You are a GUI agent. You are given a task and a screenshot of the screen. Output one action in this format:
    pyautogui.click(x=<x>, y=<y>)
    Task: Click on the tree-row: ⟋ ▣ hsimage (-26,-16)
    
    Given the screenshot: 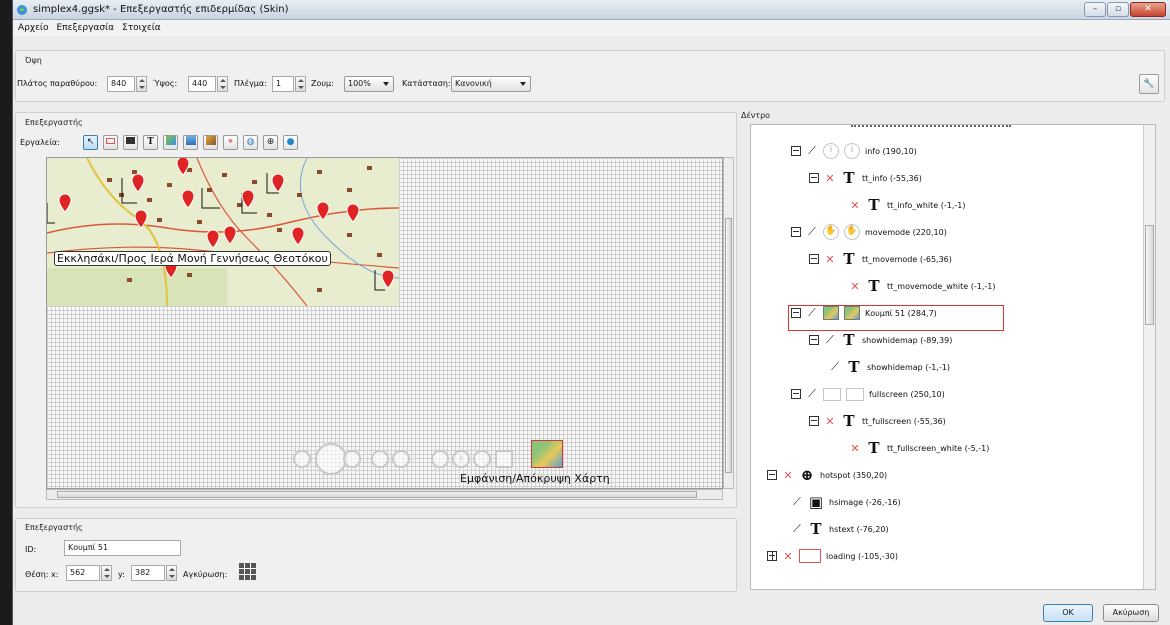 What is the action you would take?
    pyautogui.click(x=845, y=502)
    